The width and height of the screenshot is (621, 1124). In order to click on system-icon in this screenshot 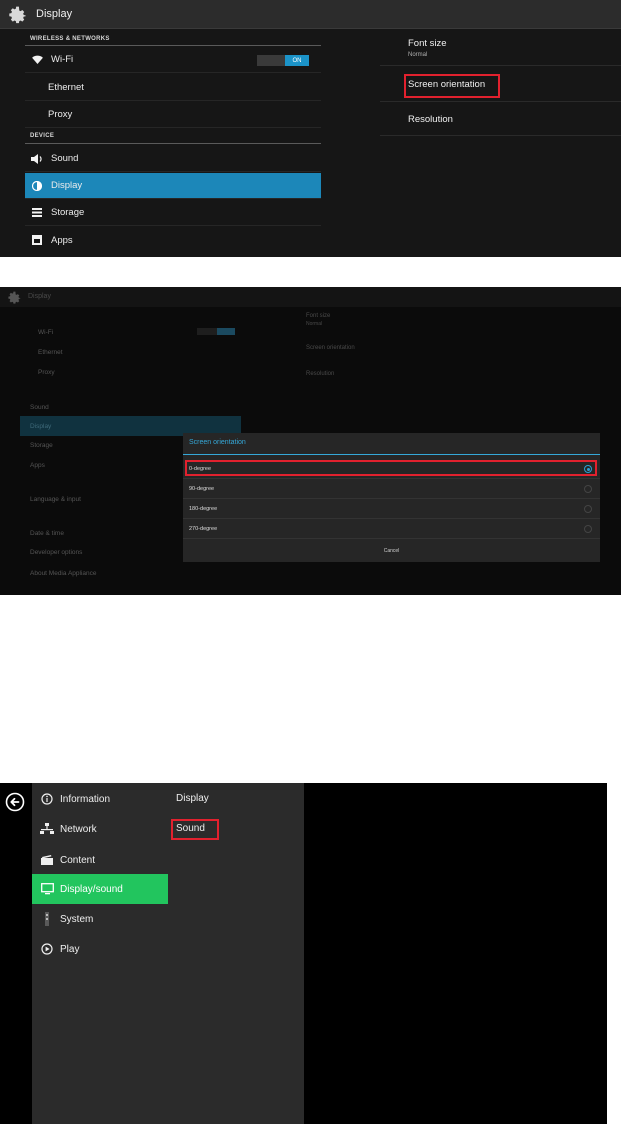, I will do `click(47, 919)`.